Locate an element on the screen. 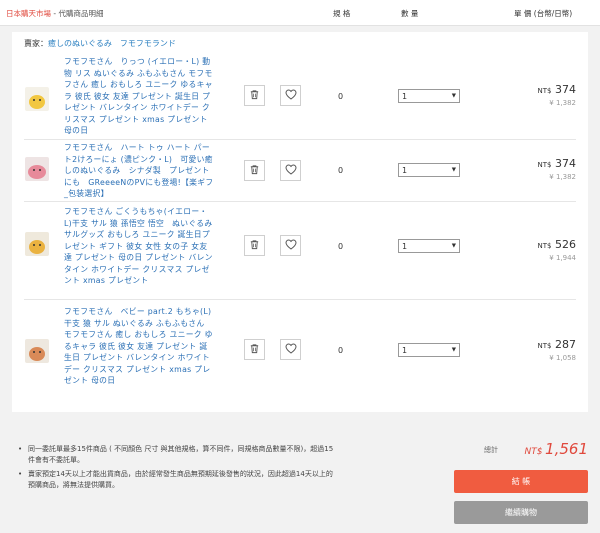 This screenshot has width=600, height=533. total-amount: NT$ 1,561 is located at coordinates (556, 449).